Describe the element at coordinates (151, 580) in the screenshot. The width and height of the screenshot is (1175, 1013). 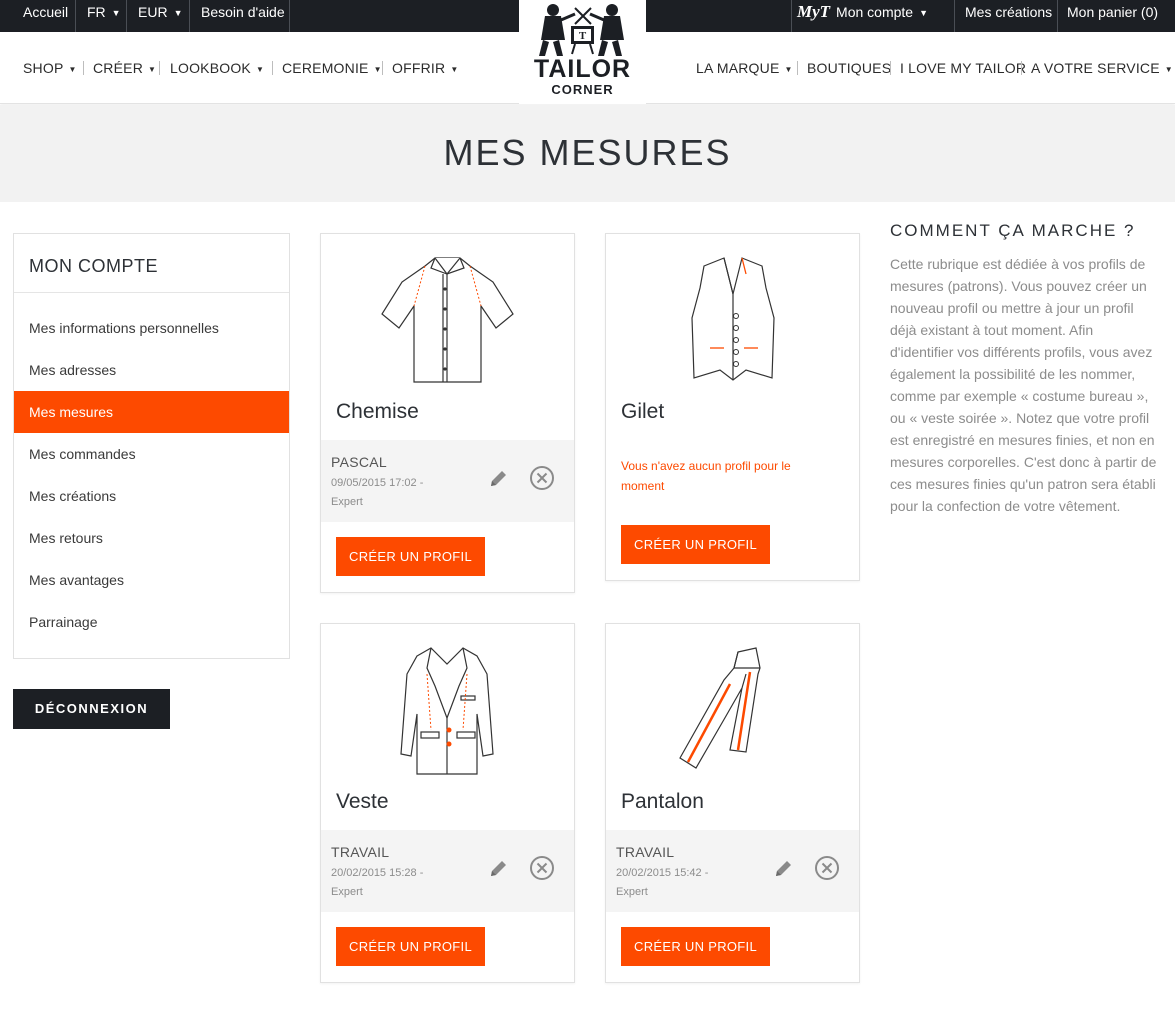
I see `sidebar-item-benefits: Mes avantages` at that location.